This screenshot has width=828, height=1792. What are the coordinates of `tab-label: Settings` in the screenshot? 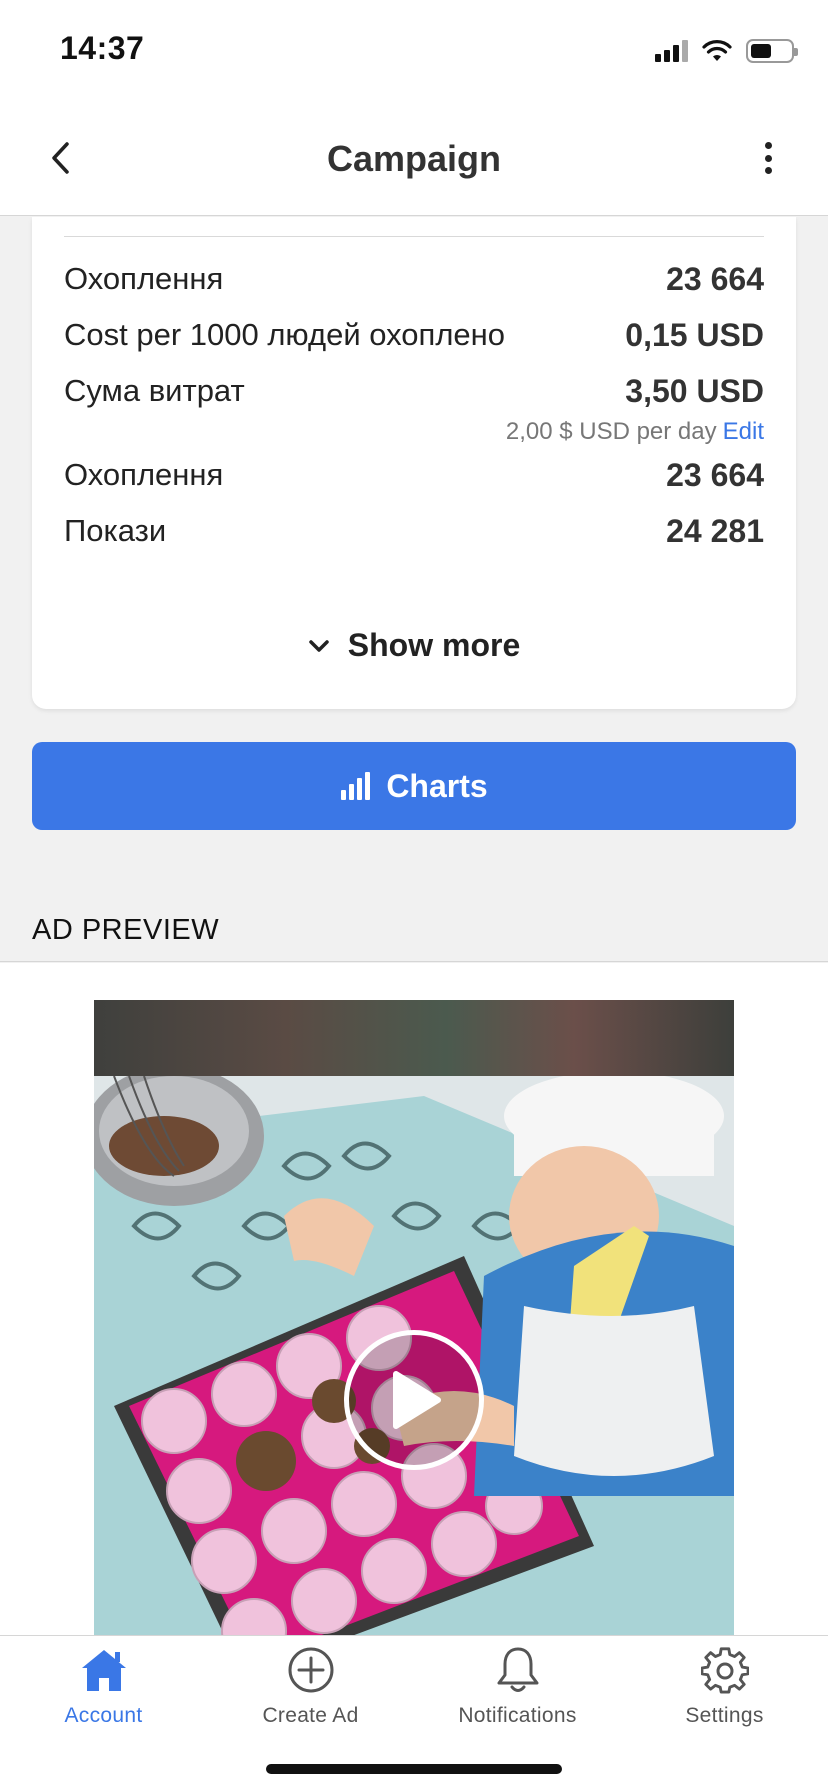 It's located at (724, 1715).